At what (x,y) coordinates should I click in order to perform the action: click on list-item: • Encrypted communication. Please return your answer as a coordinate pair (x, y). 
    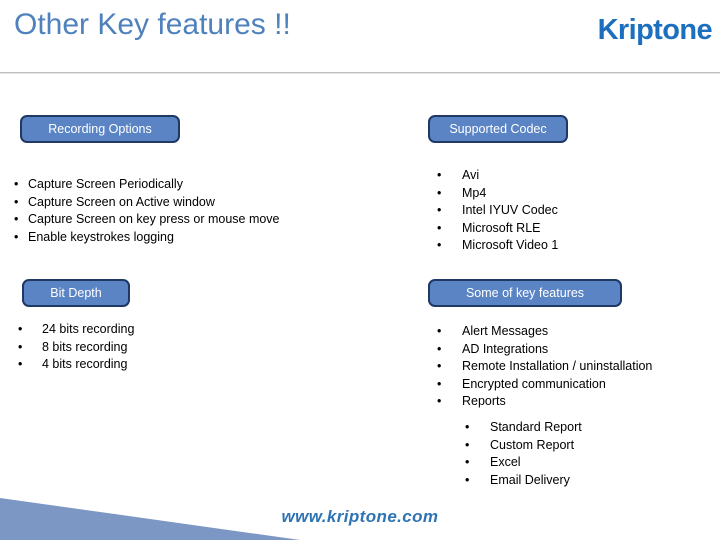
    Looking at the image, I should click on (544, 385).